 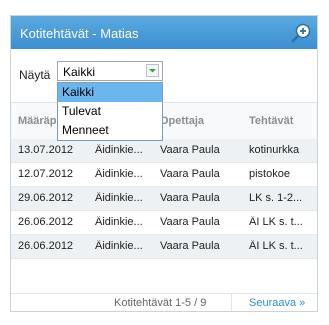 I want to click on cell-date: 12.07.2012, so click(x=46, y=174).